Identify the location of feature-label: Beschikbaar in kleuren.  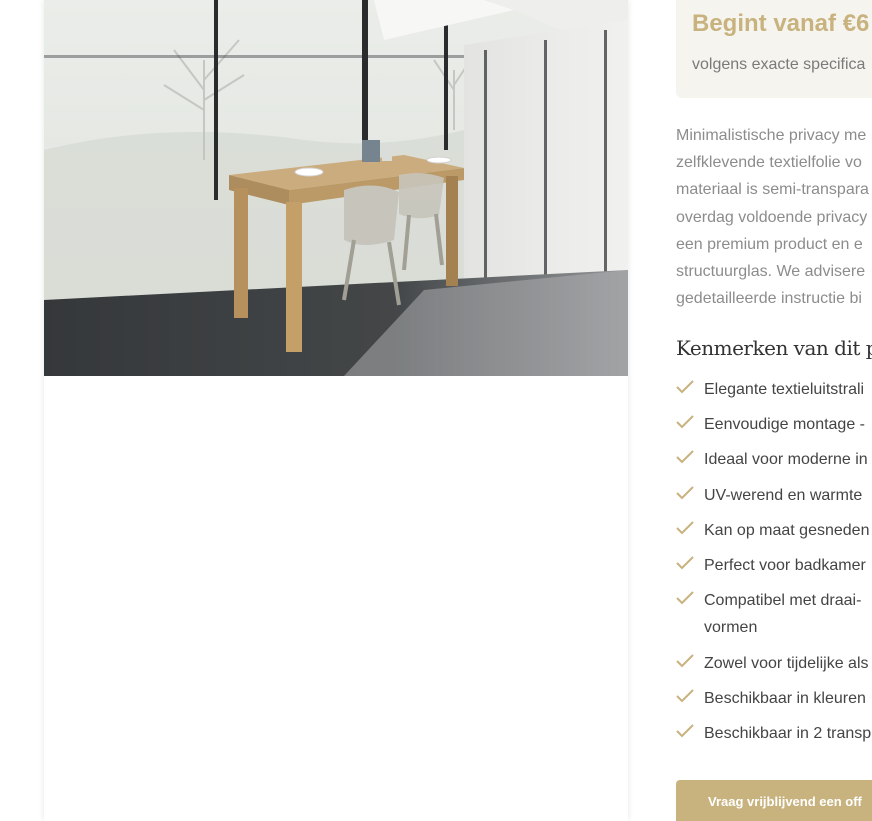
(785, 698).